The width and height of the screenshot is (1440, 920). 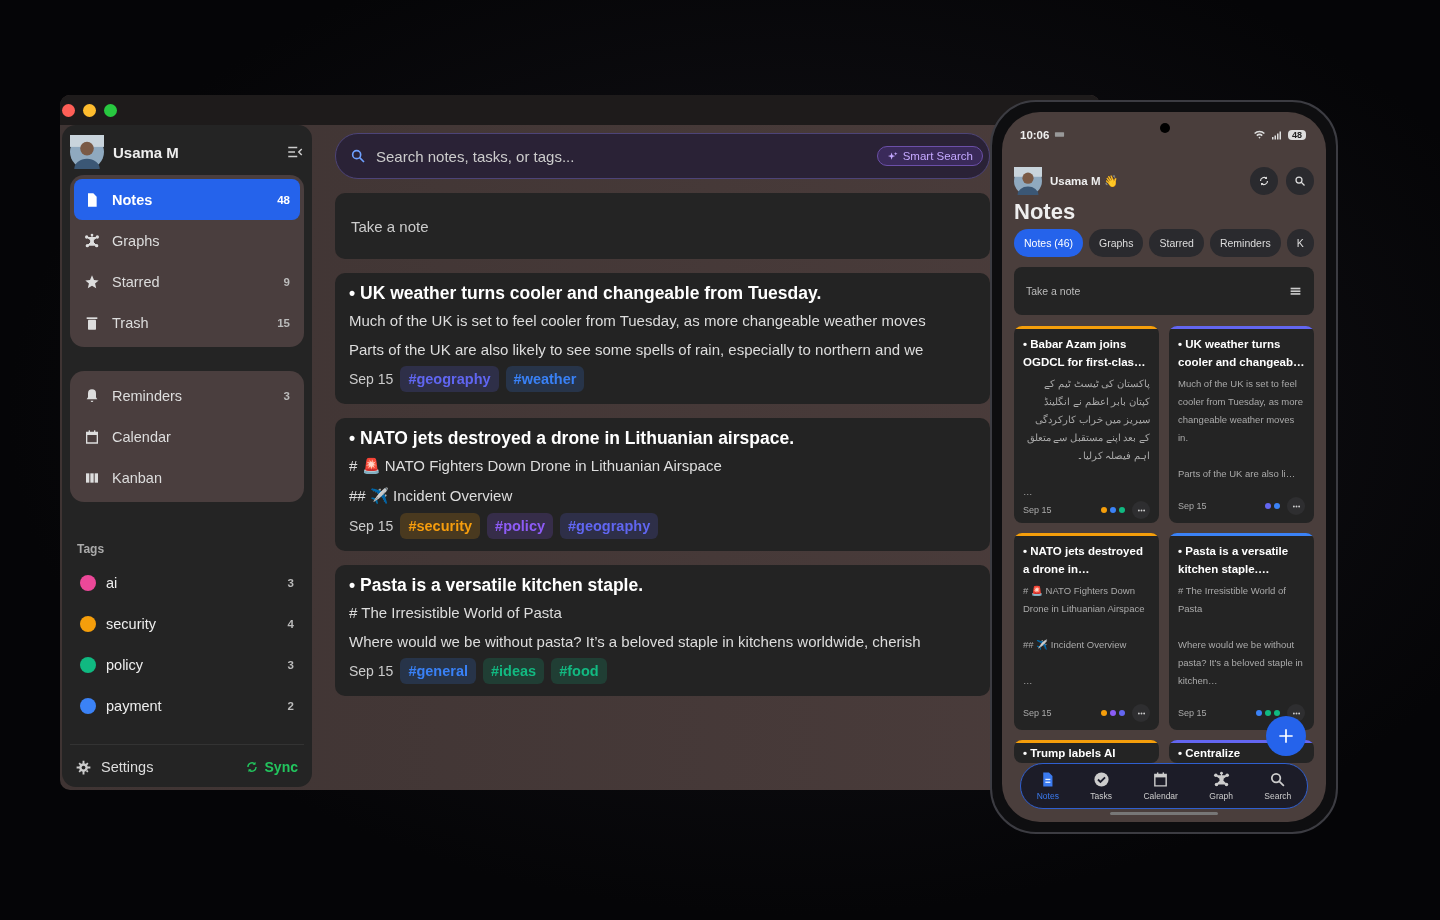 I want to click on note-title: • Pasta is a versatile kitchen staple., so click(x=497, y=585).